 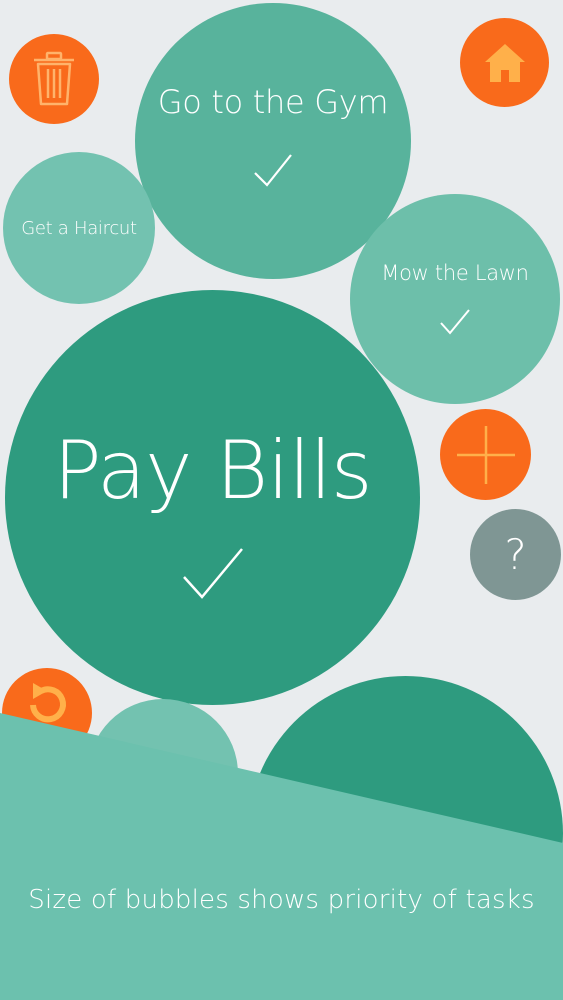 I want to click on trash-icon, so click(x=54, y=78).